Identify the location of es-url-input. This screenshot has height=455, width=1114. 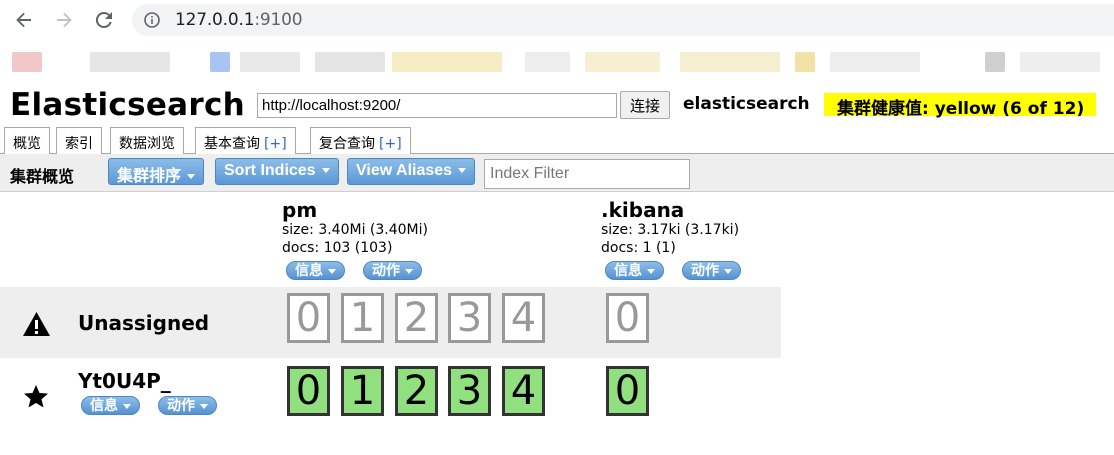
(437, 105).